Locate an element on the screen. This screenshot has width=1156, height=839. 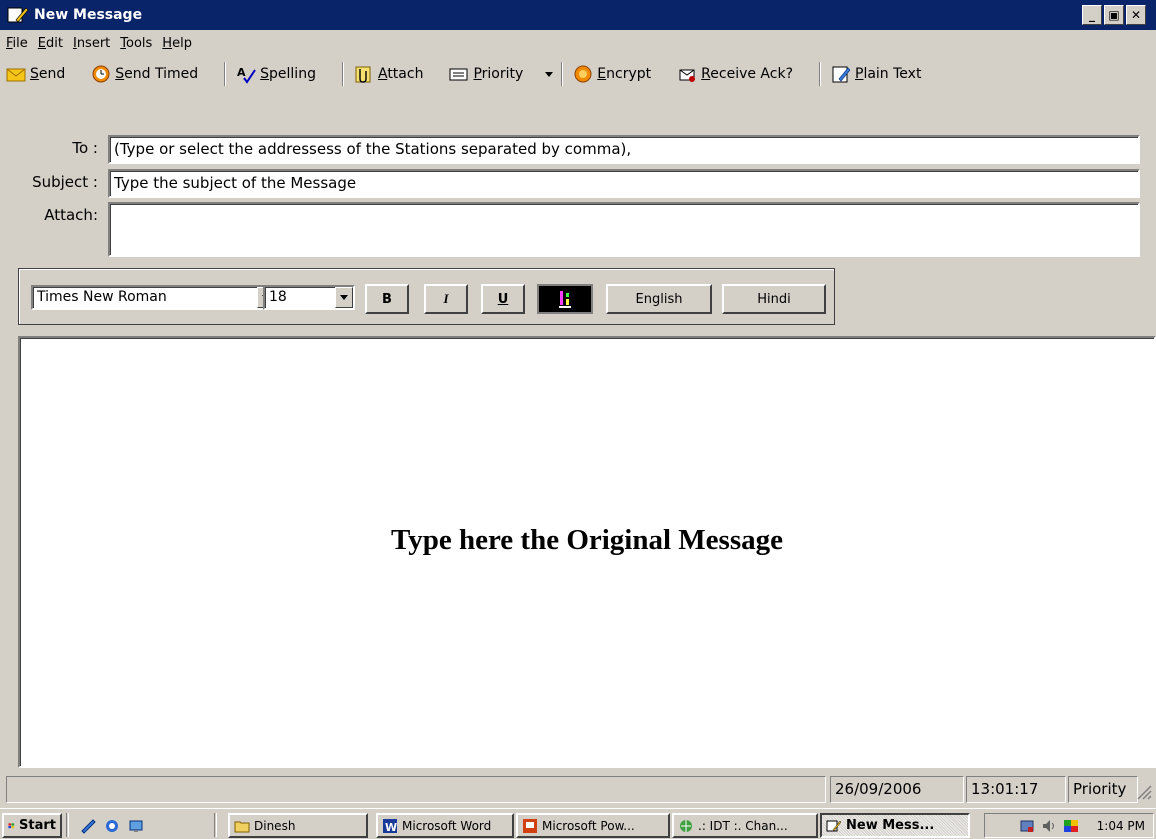
subject-field: Type the subject of the Message is located at coordinates (624, 183).